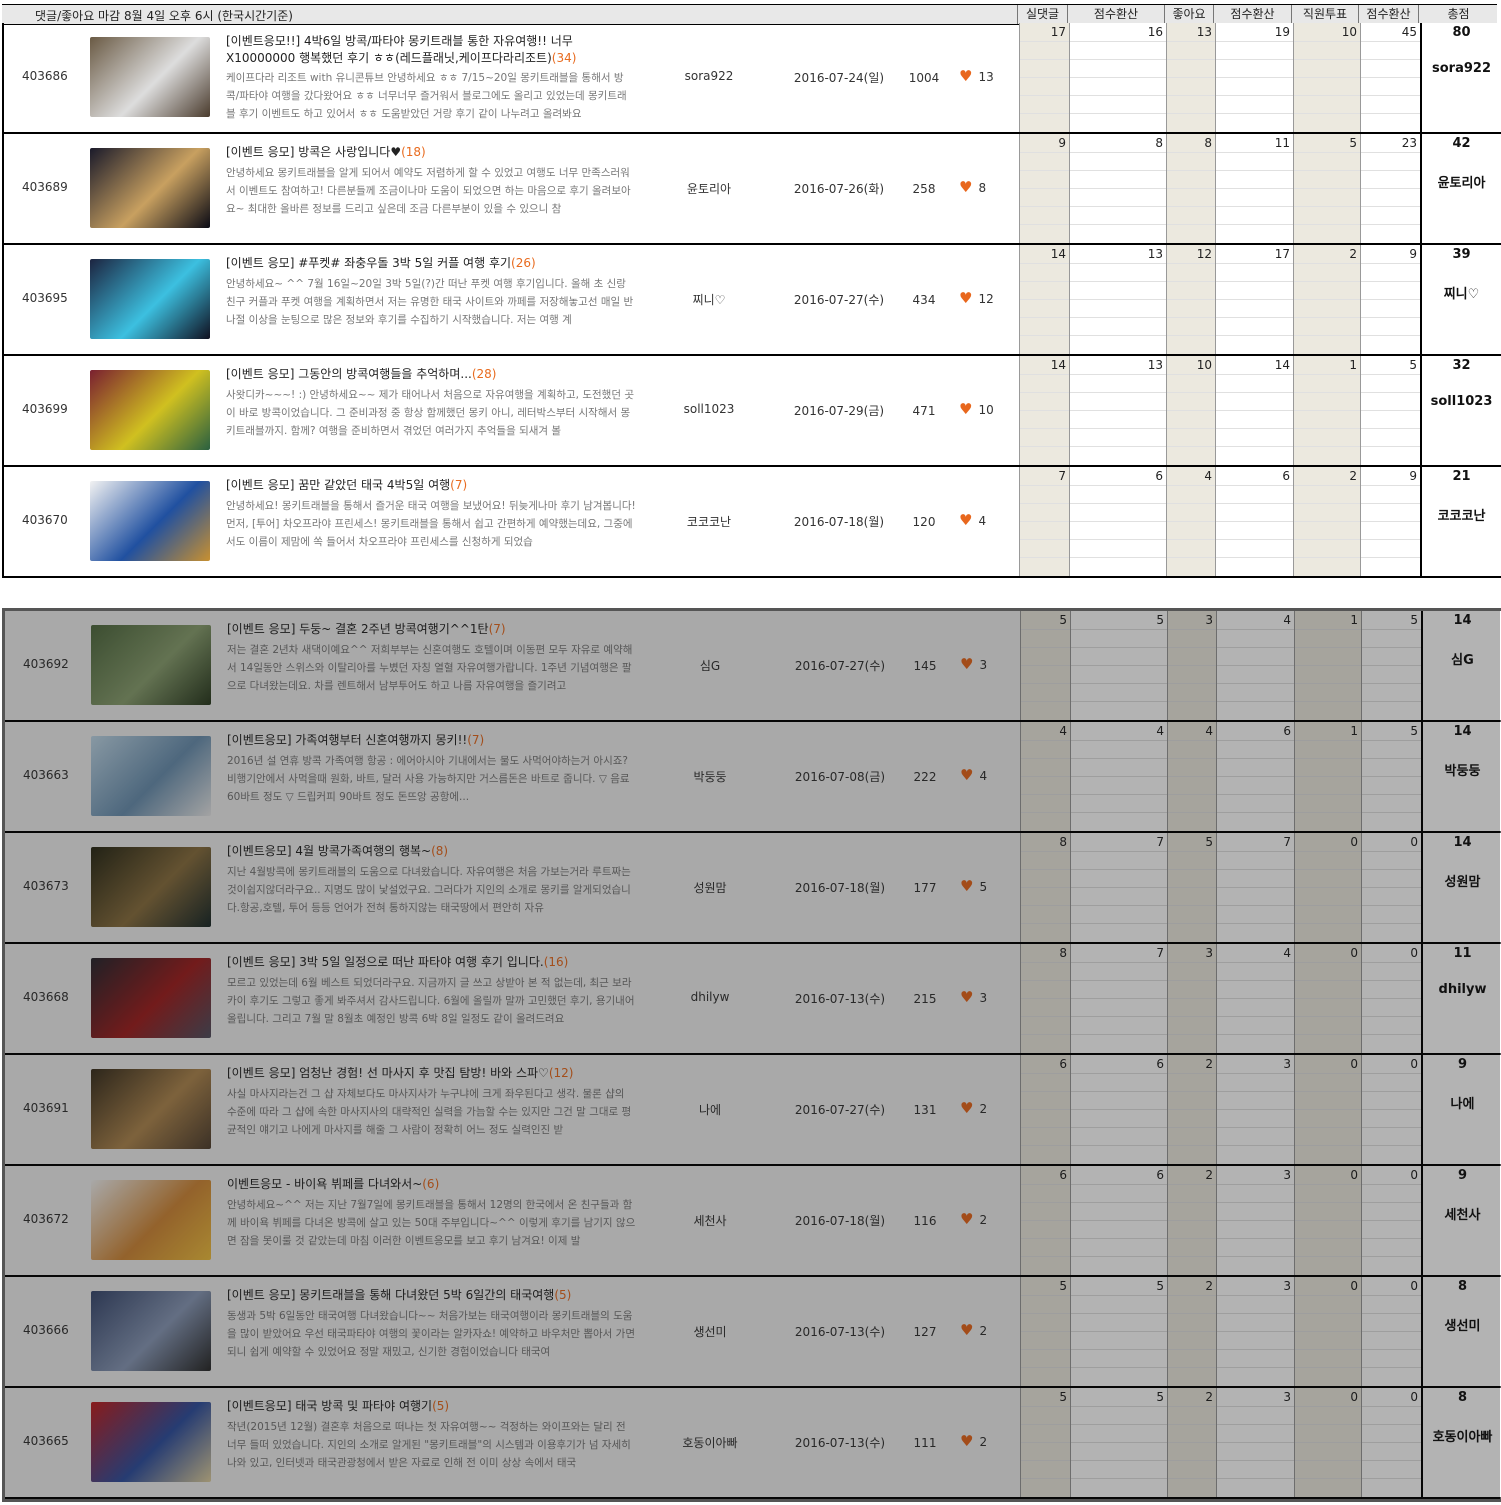 The height and width of the screenshot is (1505, 1501). What do you see at coordinates (329, 1406) in the screenshot?
I see `entry-title: [이벤트응모] 태국 방콕 및 파타야 여행기` at bounding box center [329, 1406].